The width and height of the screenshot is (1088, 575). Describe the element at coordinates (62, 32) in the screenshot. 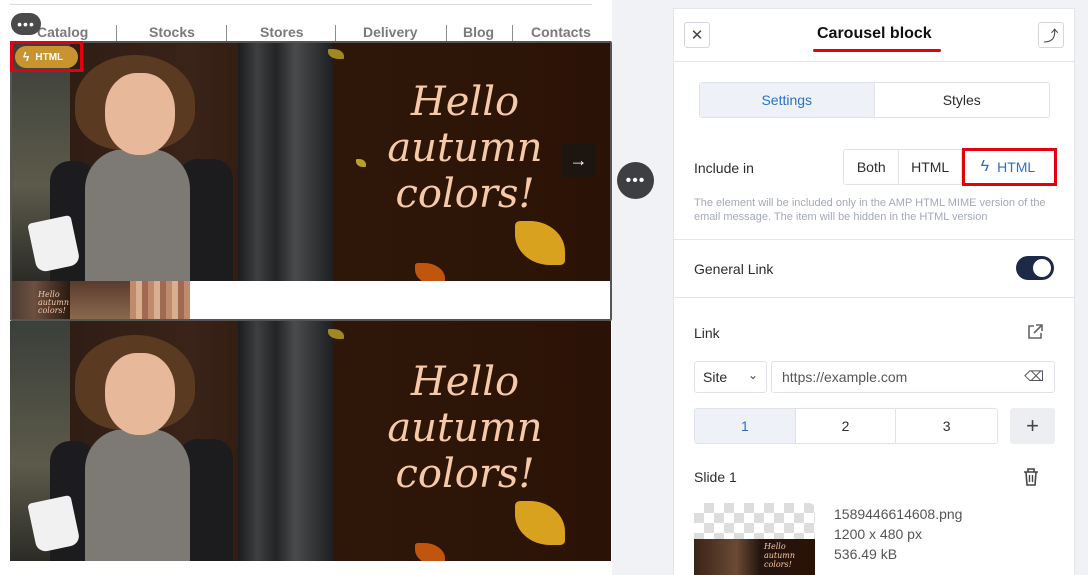

I see `nav-item-catalog: Catalog` at that location.